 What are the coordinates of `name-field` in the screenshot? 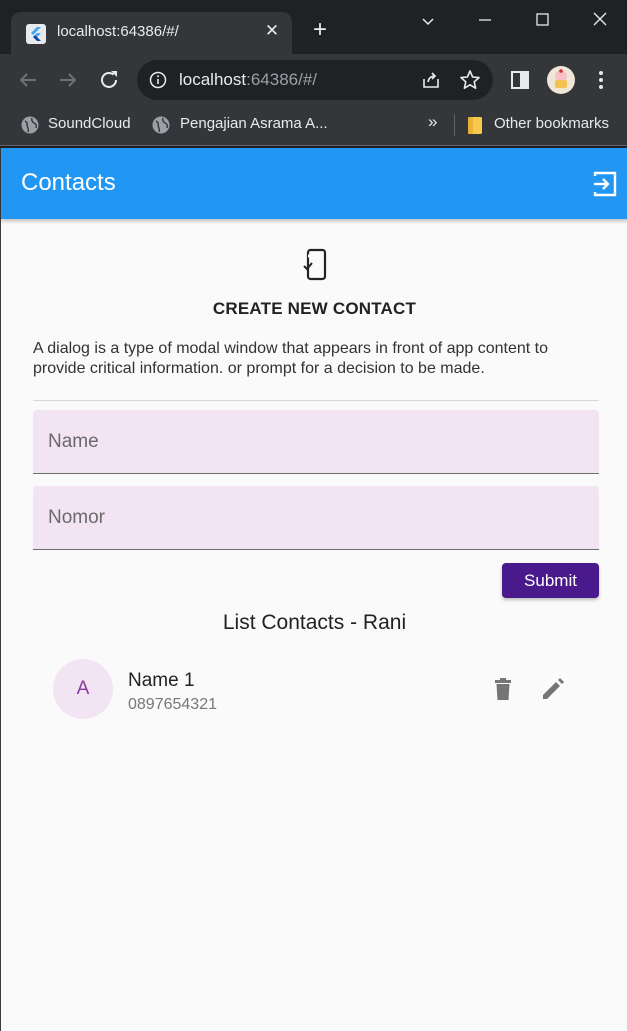 It's located at (316, 442).